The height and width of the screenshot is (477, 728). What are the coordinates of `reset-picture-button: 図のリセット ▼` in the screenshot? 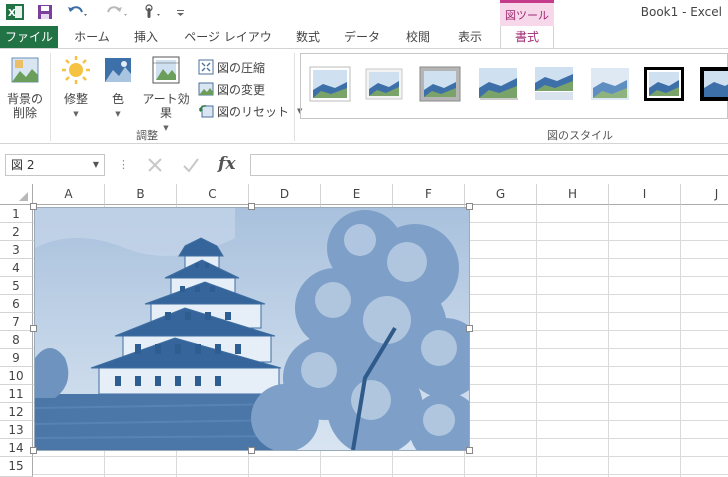 It's located at (250, 111).